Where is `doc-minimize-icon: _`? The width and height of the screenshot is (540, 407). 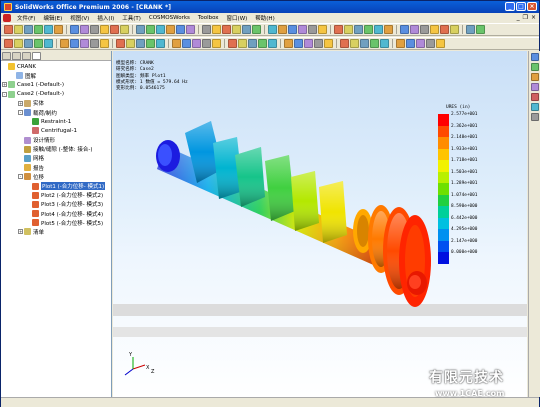
doc-minimize-icon: _ is located at coordinates (518, 17).